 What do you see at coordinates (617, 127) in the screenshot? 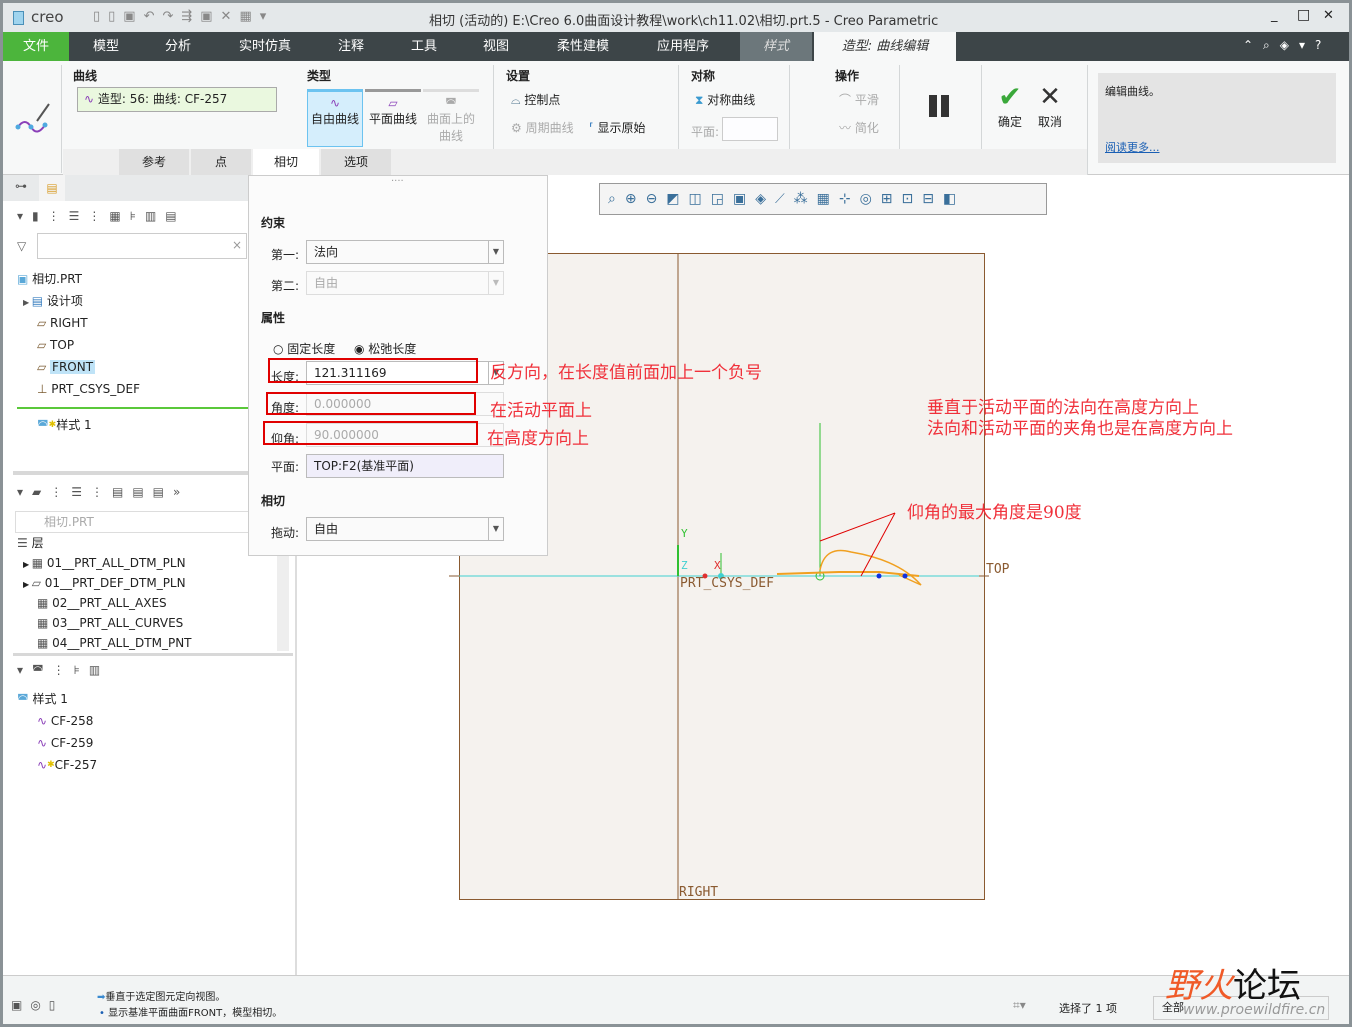
I see `show-original-button: ⸢ 显示原始` at bounding box center [617, 127].